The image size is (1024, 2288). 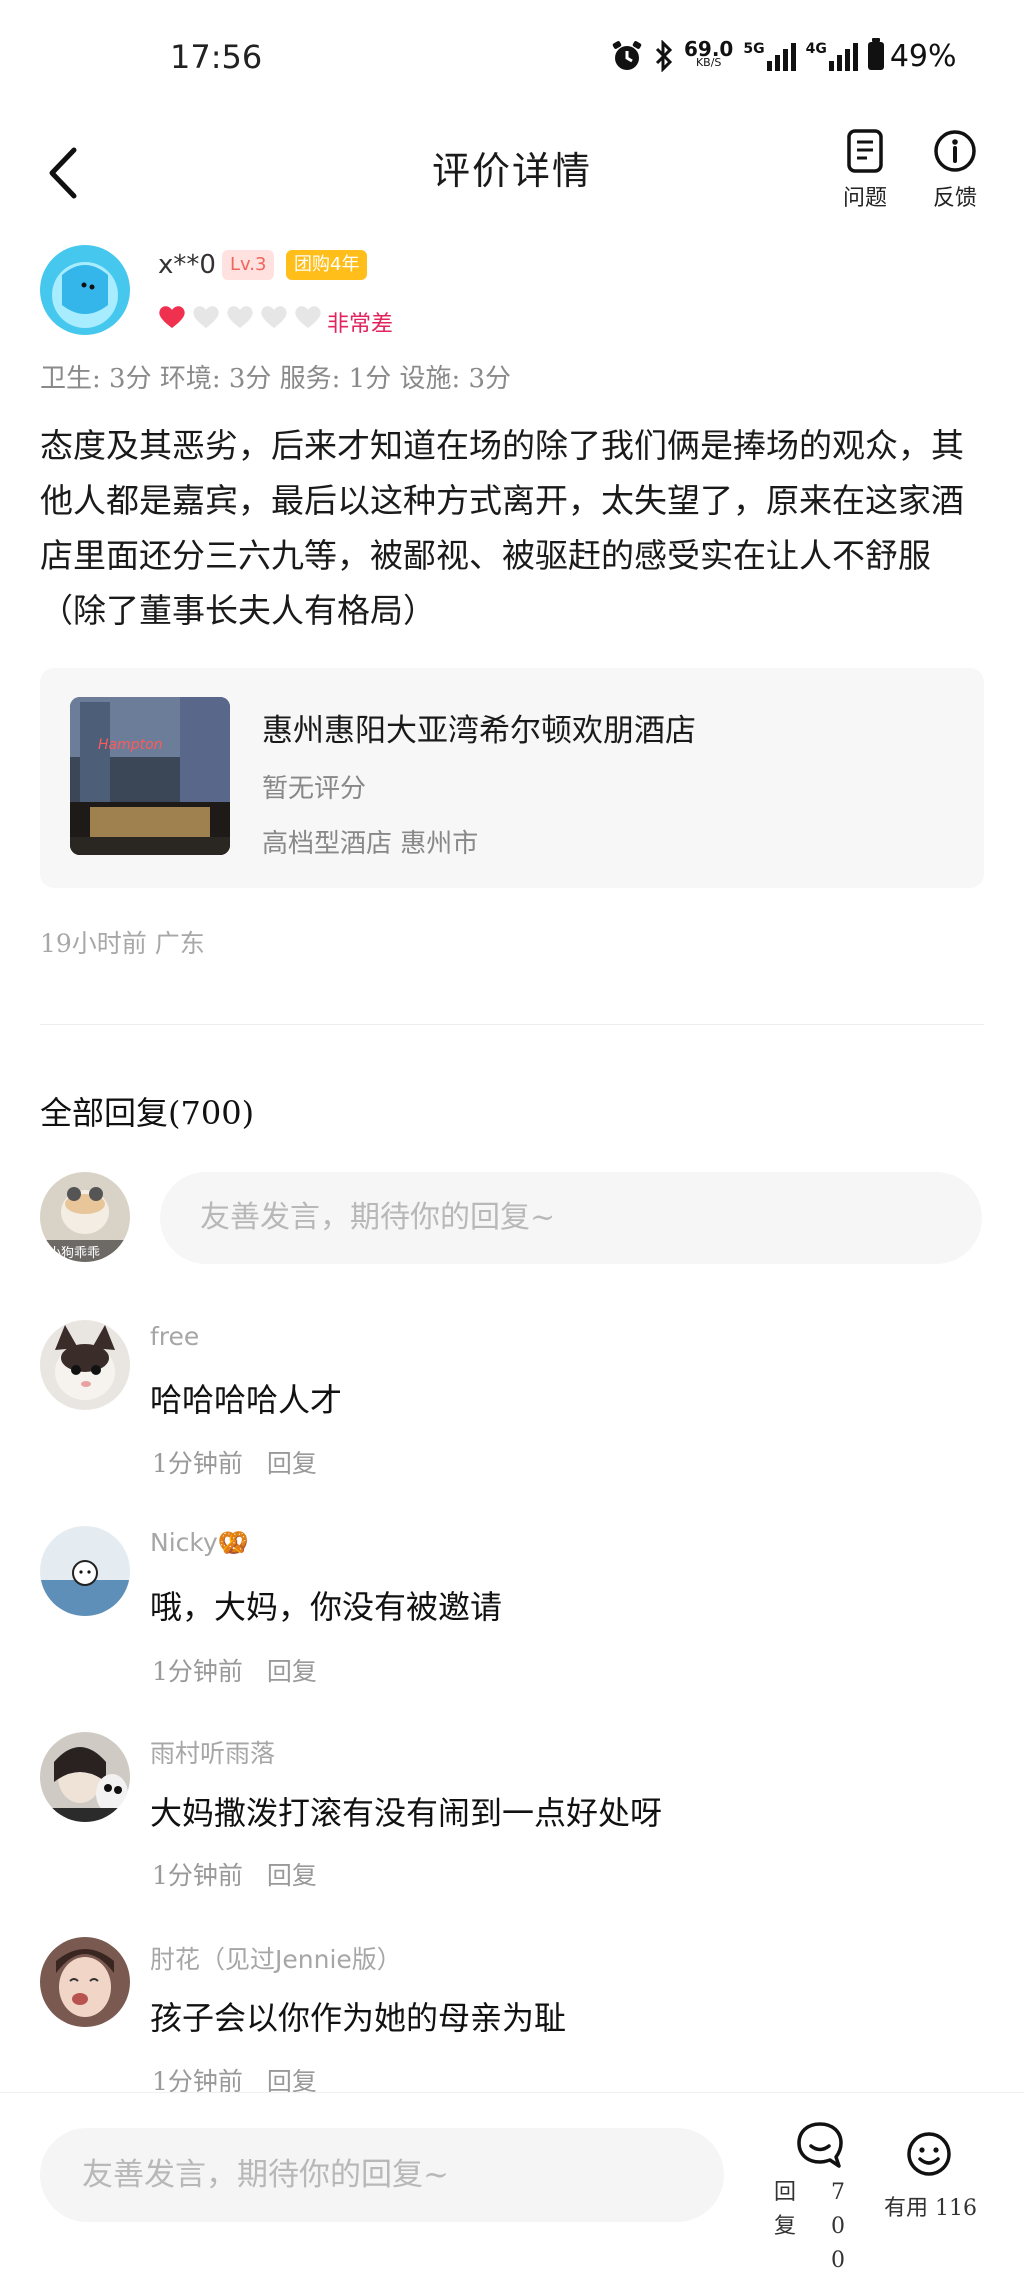 I want to click on battery-indicator: 49%, so click(x=912, y=56).